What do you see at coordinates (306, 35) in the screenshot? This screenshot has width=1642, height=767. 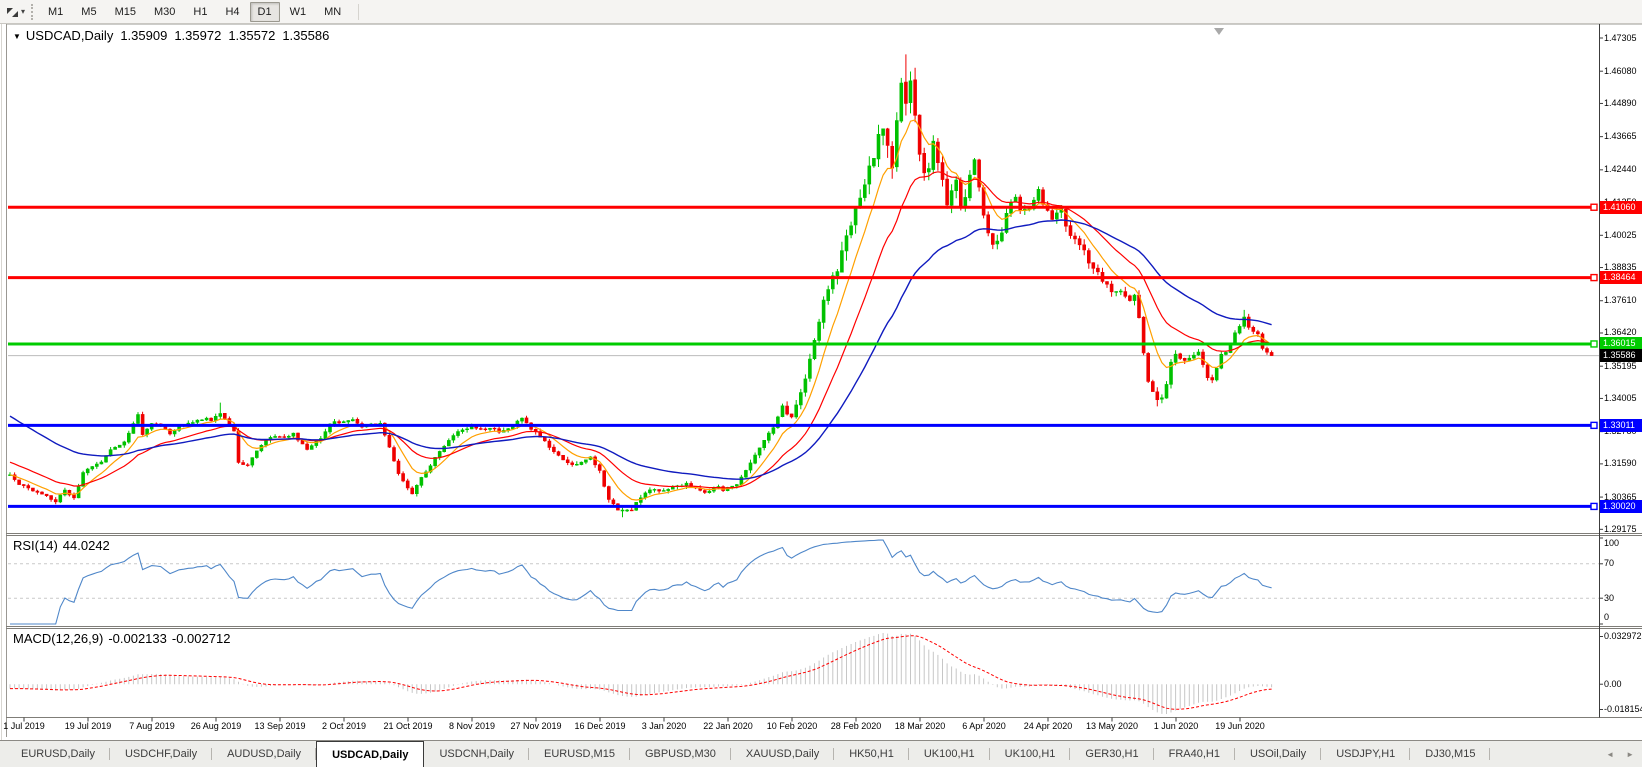 I see `close-value: 1.35586` at bounding box center [306, 35].